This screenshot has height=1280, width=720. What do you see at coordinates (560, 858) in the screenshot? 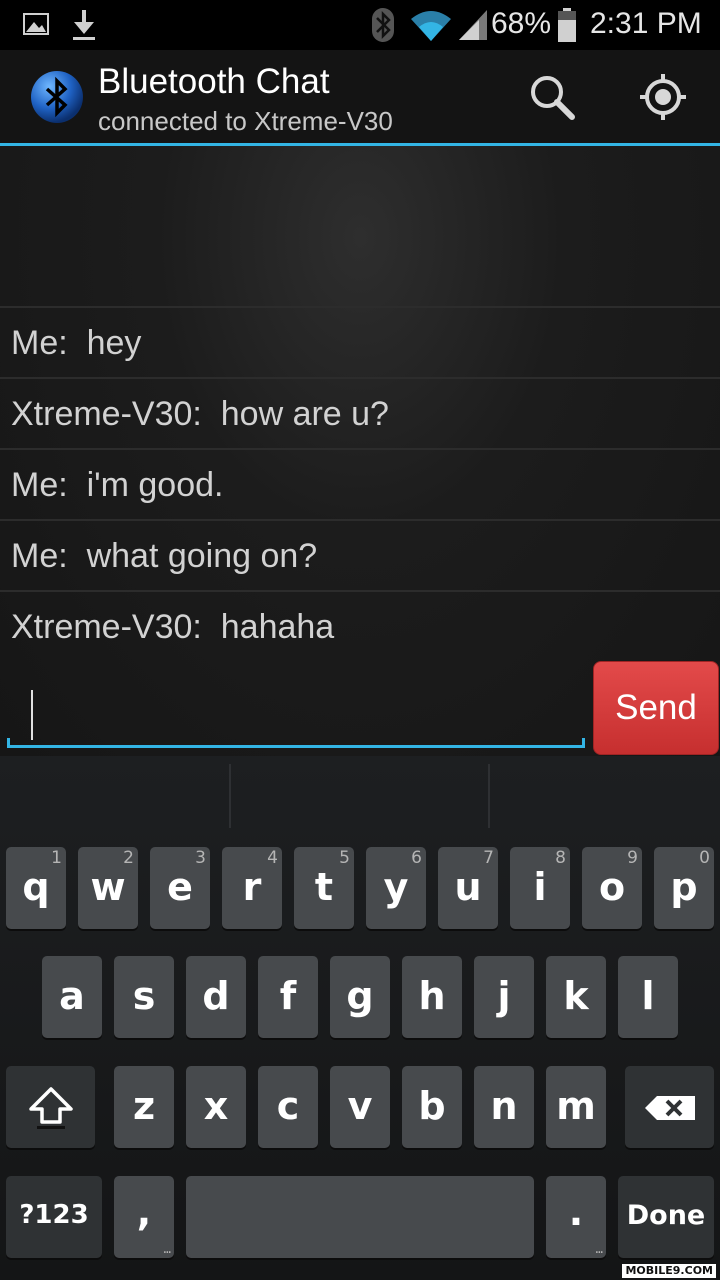
I see `key-hint: 8` at bounding box center [560, 858].